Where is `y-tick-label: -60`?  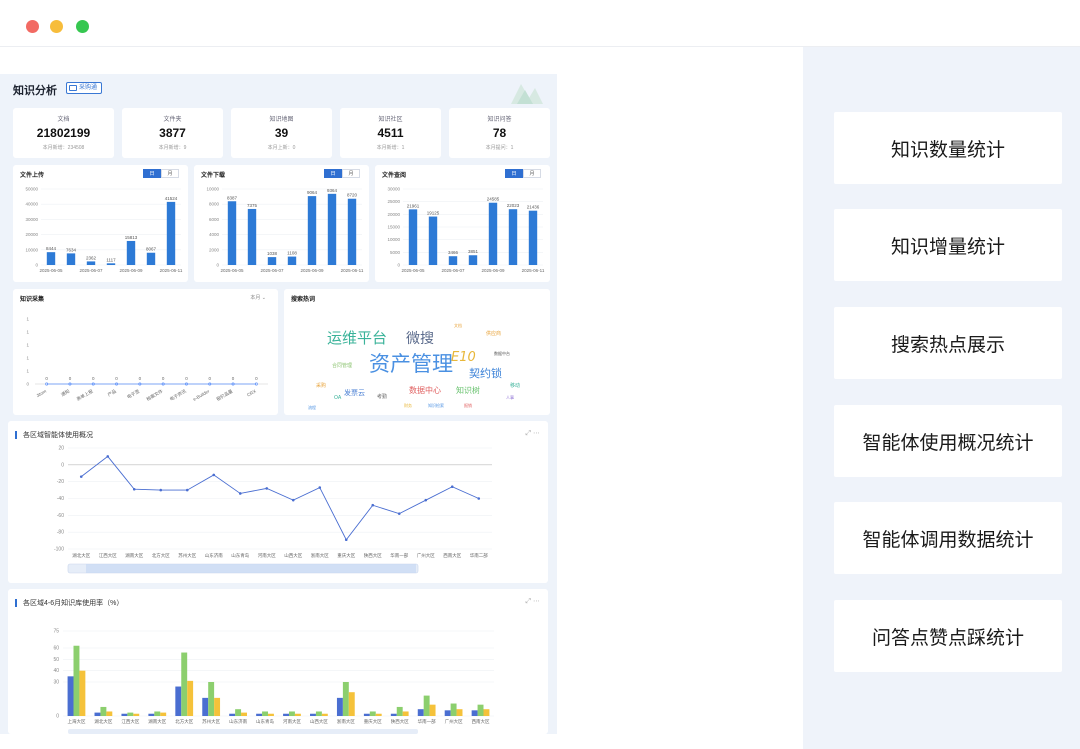
y-tick-label: -60 is located at coordinates (60, 516).